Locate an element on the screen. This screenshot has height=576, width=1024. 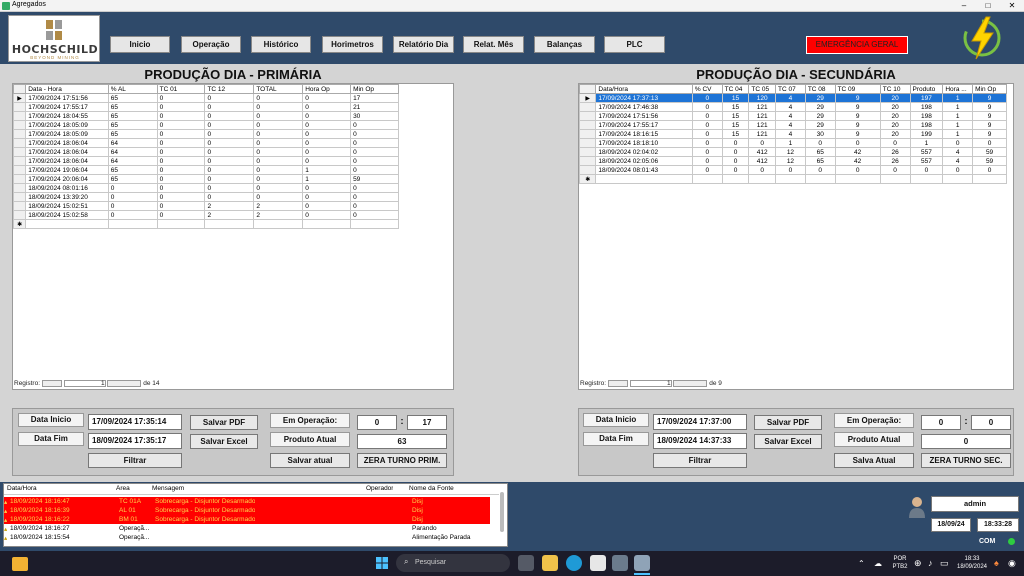
table-row: 18/09/2024 13:39:20 0 0 0 0 0 0 is located at coordinates (205, 197).